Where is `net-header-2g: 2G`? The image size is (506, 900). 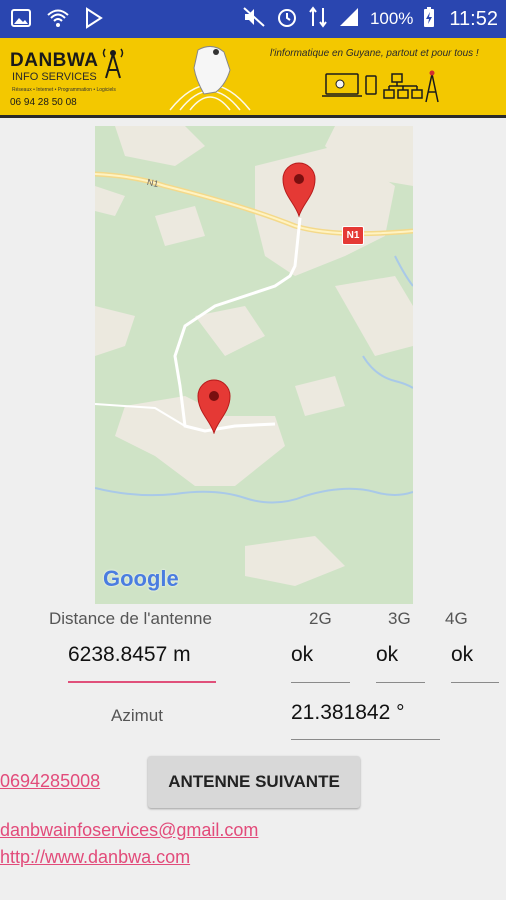 net-header-2g: 2G is located at coordinates (320, 618).